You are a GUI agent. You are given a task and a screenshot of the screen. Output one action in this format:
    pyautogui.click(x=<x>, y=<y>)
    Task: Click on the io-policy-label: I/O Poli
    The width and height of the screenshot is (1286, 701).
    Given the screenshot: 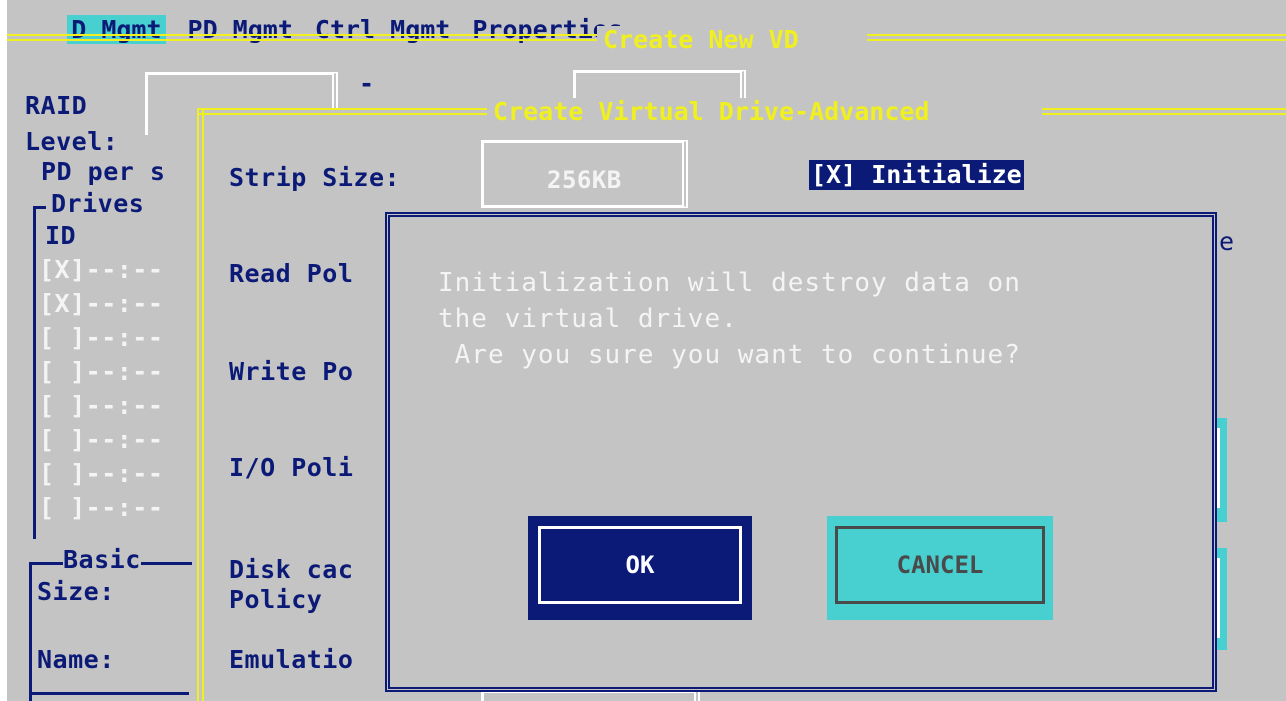 What is the action you would take?
    pyautogui.click(x=291, y=467)
    